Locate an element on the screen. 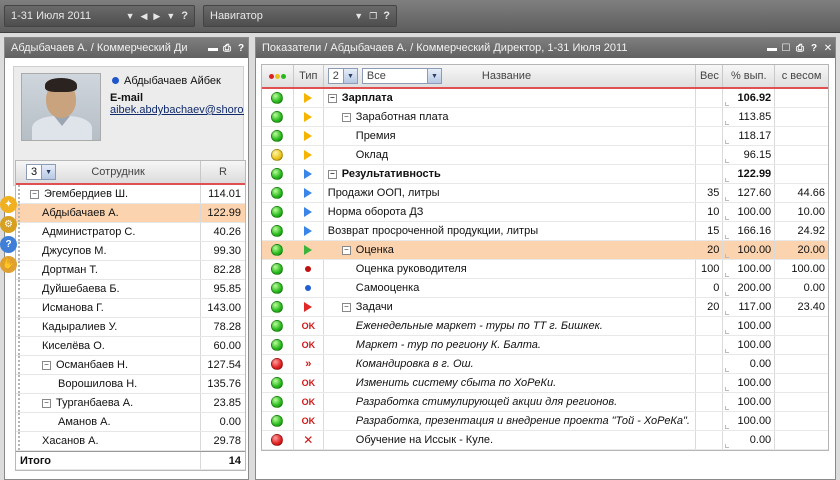 The height and width of the screenshot is (480, 840). percent-cell: 106.92 is located at coordinates (749, 98).